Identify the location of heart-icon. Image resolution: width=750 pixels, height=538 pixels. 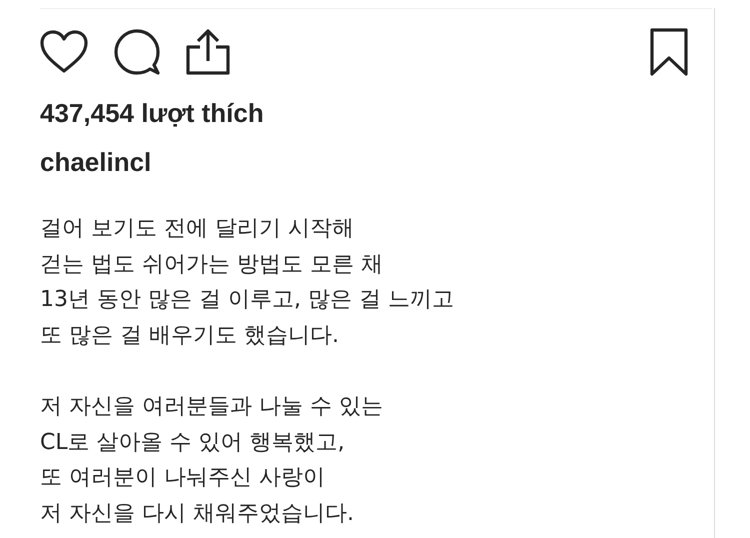
(64, 52).